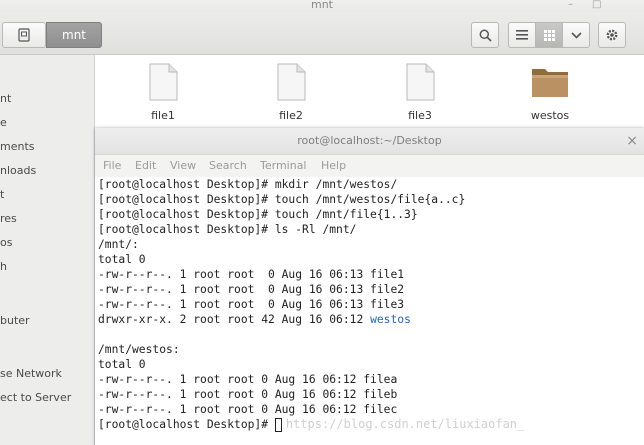 Image resolution: width=644 pixels, height=445 pixels. What do you see at coordinates (118, 244) in the screenshot?
I see `terminal-line: /mnt/:` at bounding box center [118, 244].